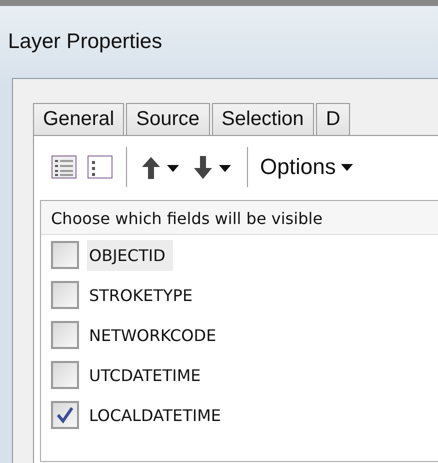  Describe the element at coordinates (239, 218) in the screenshot. I see `list-header: Choose which fields will be visible` at that location.